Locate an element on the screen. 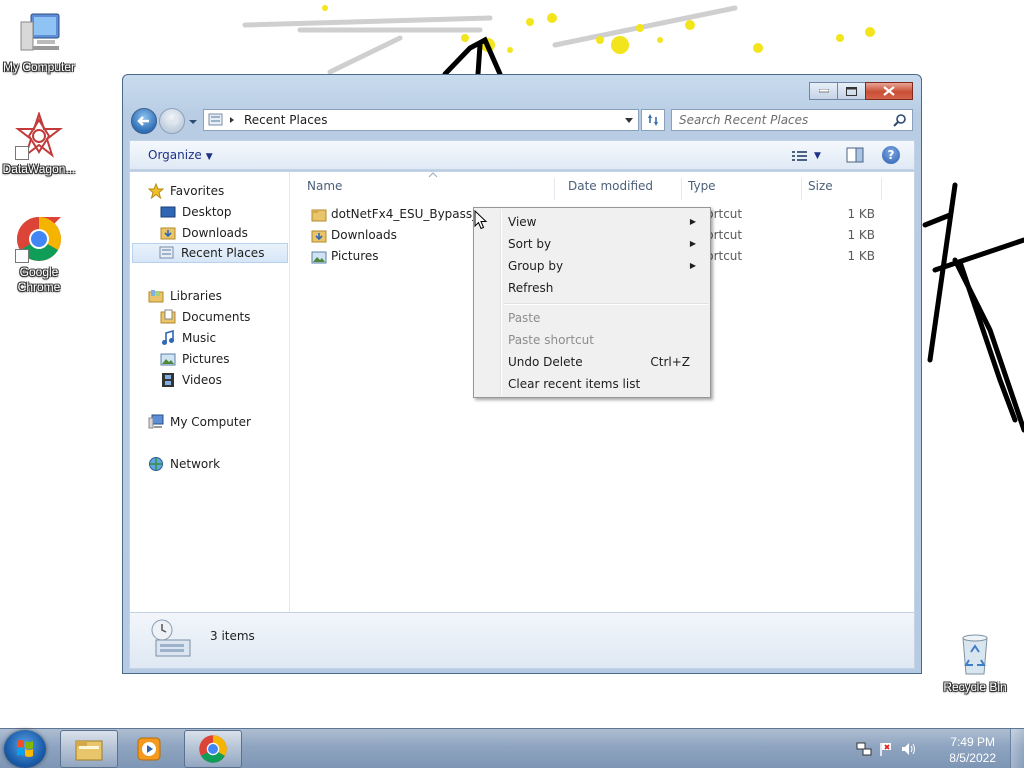 The height and width of the screenshot is (768, 1024). refresh-button is located at coordinates (653, 120).